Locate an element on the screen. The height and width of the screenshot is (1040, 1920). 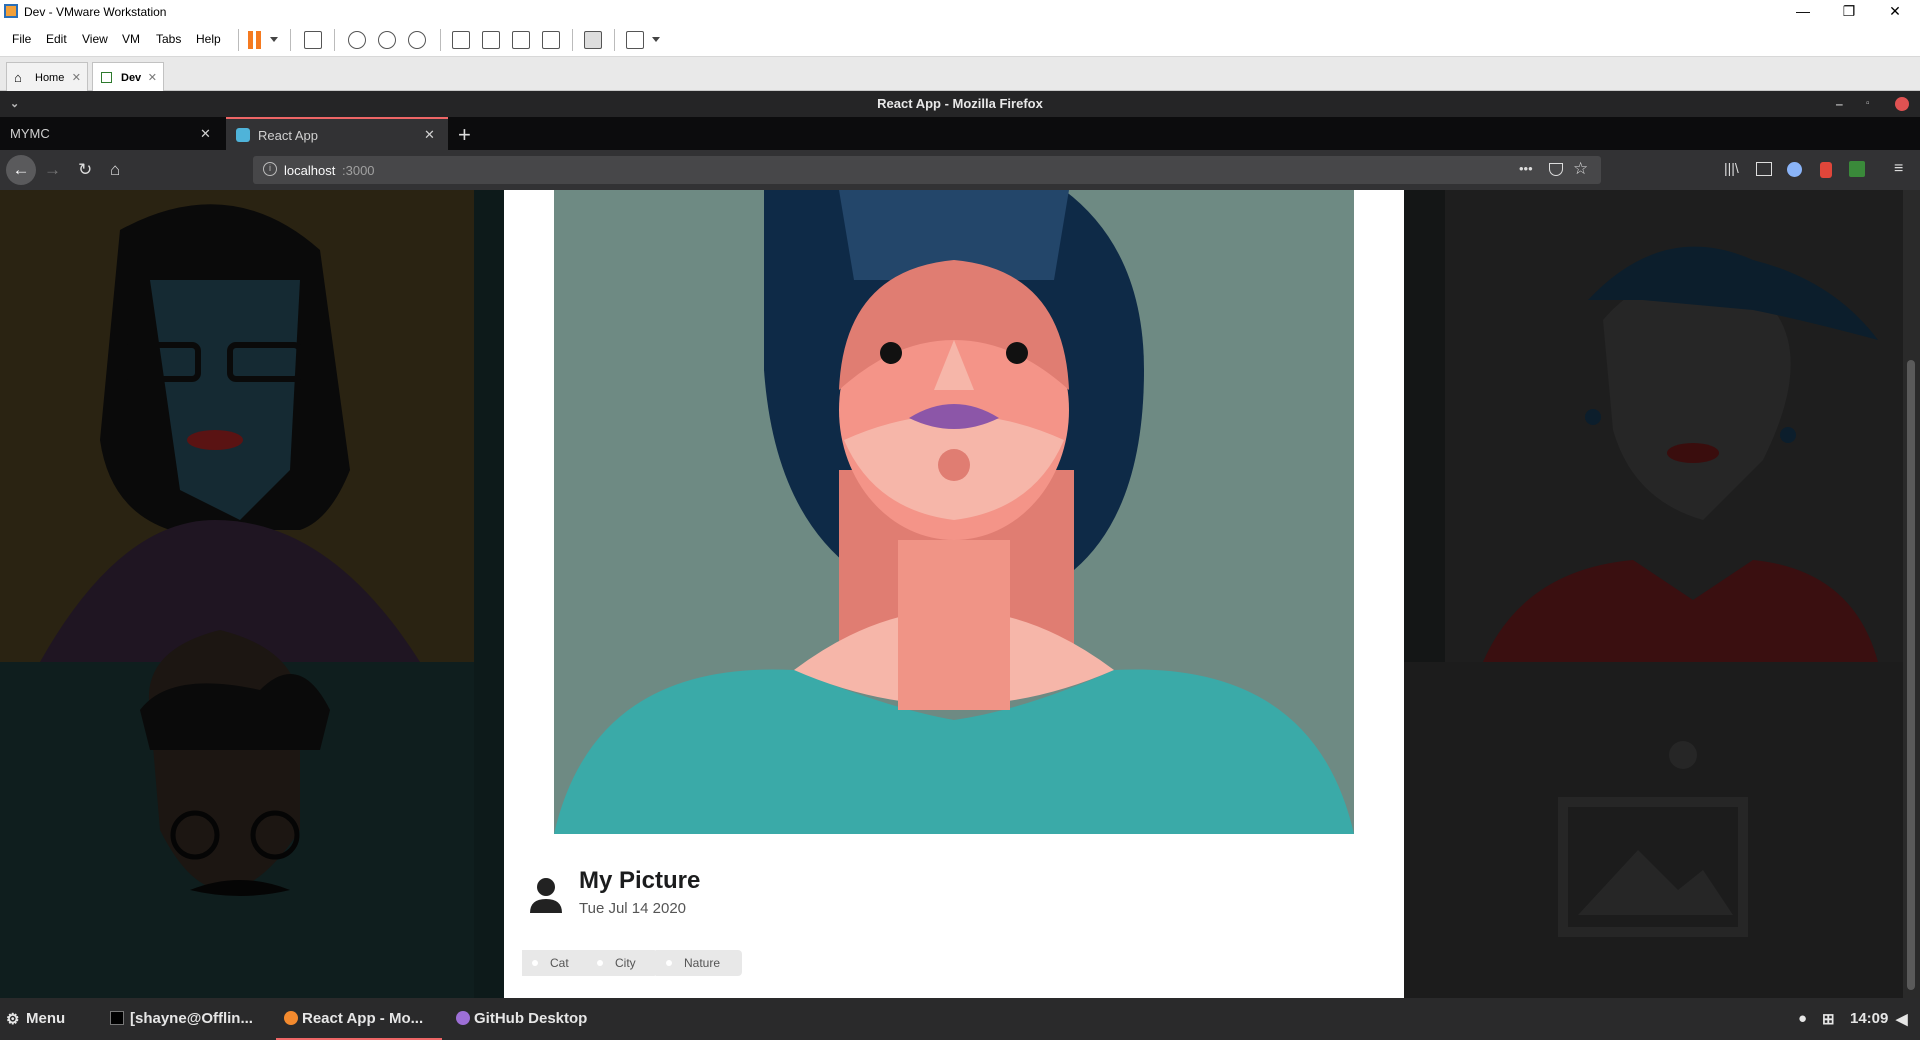
library-icon is located at coordinates (461, 40).